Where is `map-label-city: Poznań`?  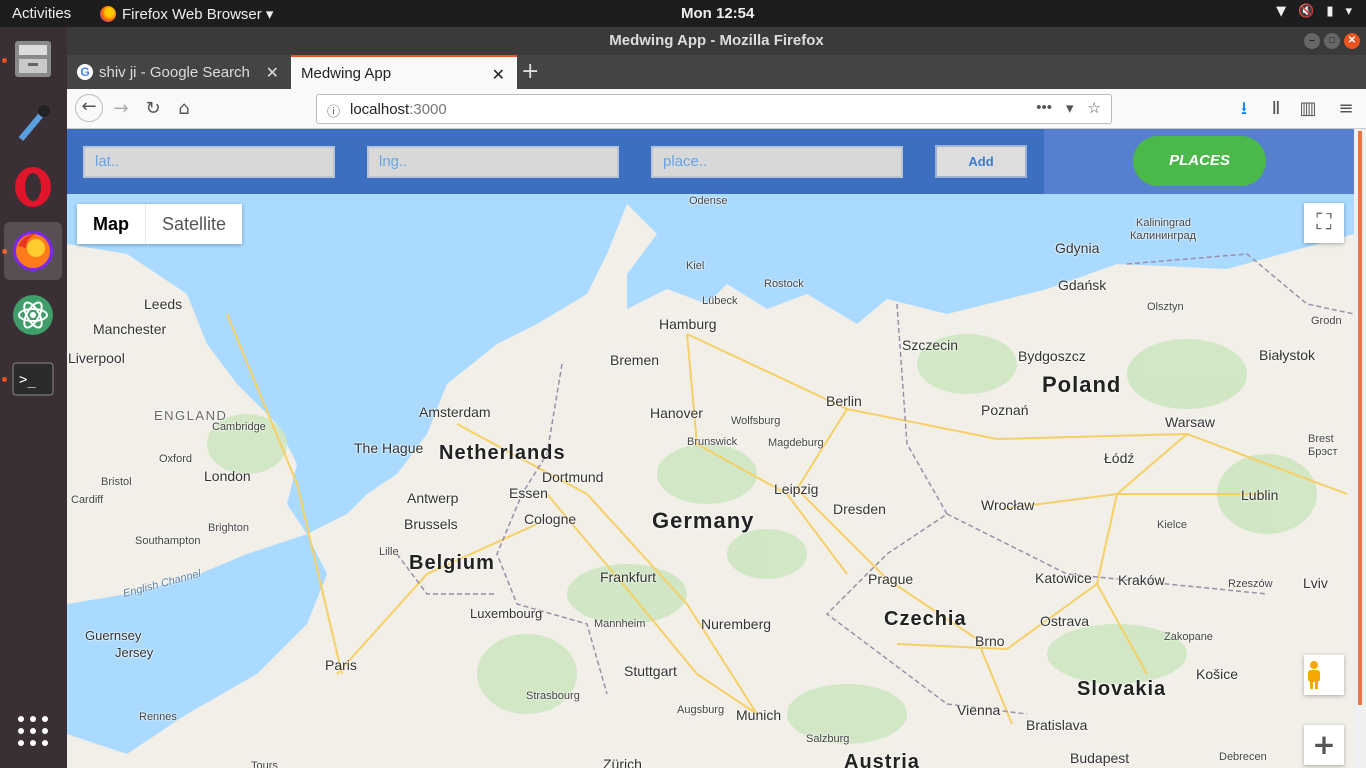
map-label-city: Poznań is located at coordinates (1005, 410).